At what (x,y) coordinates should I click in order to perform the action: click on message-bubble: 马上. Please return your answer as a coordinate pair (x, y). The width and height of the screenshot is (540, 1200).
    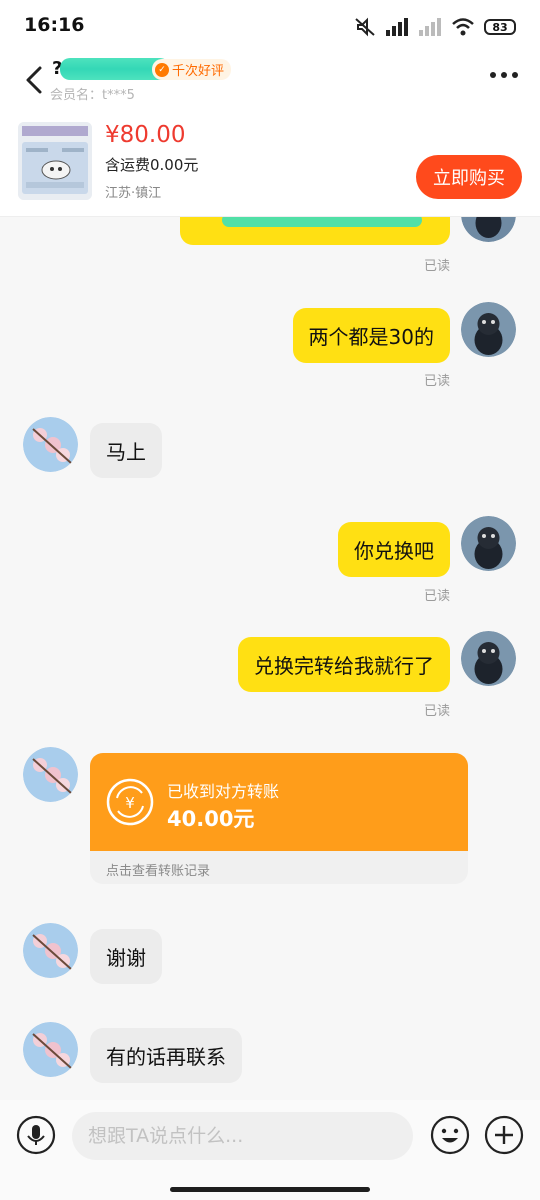
    Looking at the image, I should click on (126, 450).